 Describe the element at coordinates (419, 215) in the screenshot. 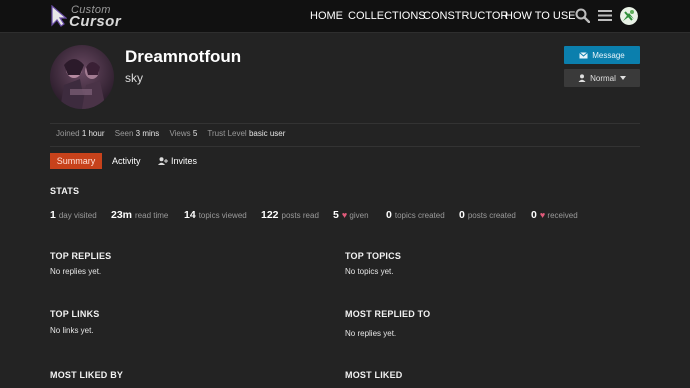

I see `stat-label: topics created` at that location.